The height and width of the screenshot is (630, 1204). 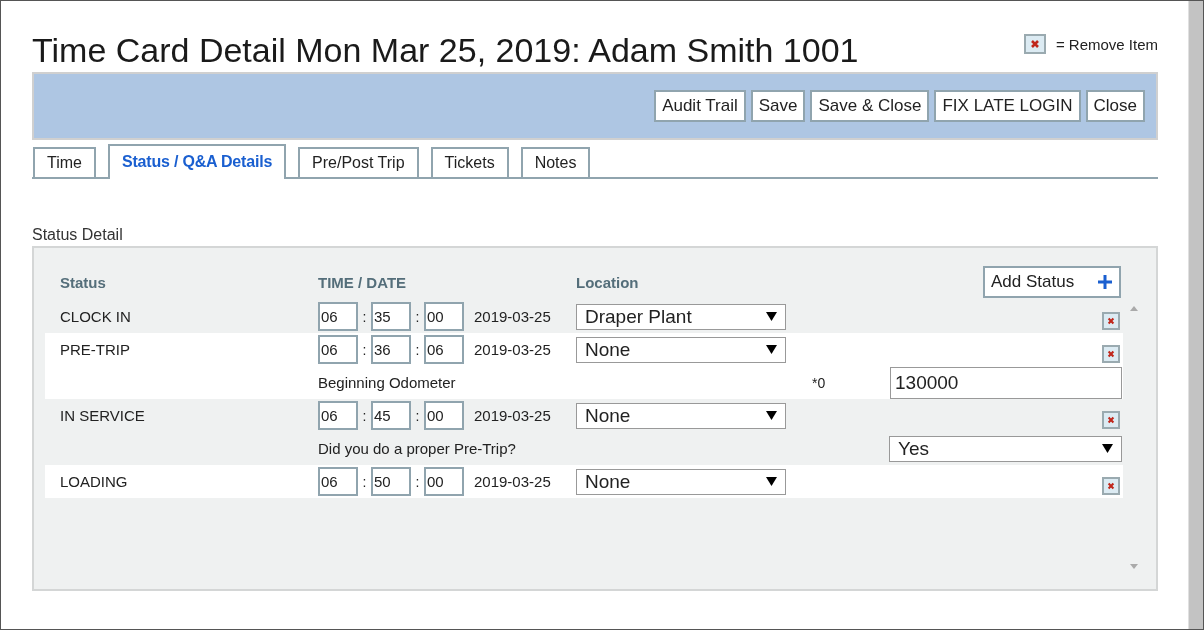 I want to click on plus-icon, so click(x=1105, y=282).